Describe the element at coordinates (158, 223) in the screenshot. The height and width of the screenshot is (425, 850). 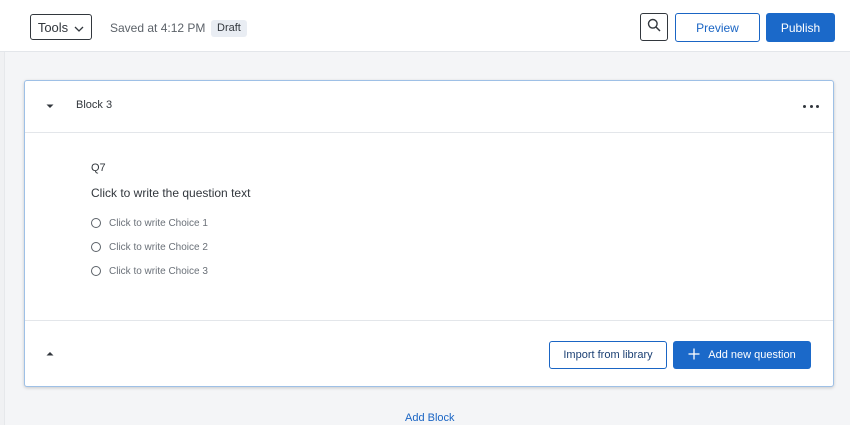
I see `choice-label: Click to write Choice 1` at that location.